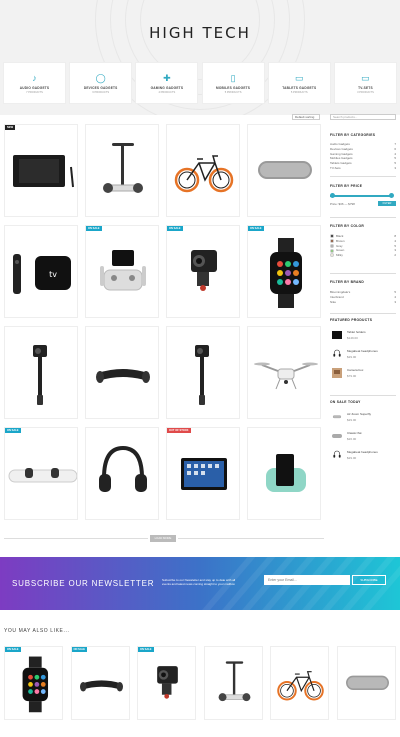 The image size is (400, 737). Describe the element at coordinates (233, 92) in the screenshot. I see `category-count: 5 PRODUCTS` at that location.